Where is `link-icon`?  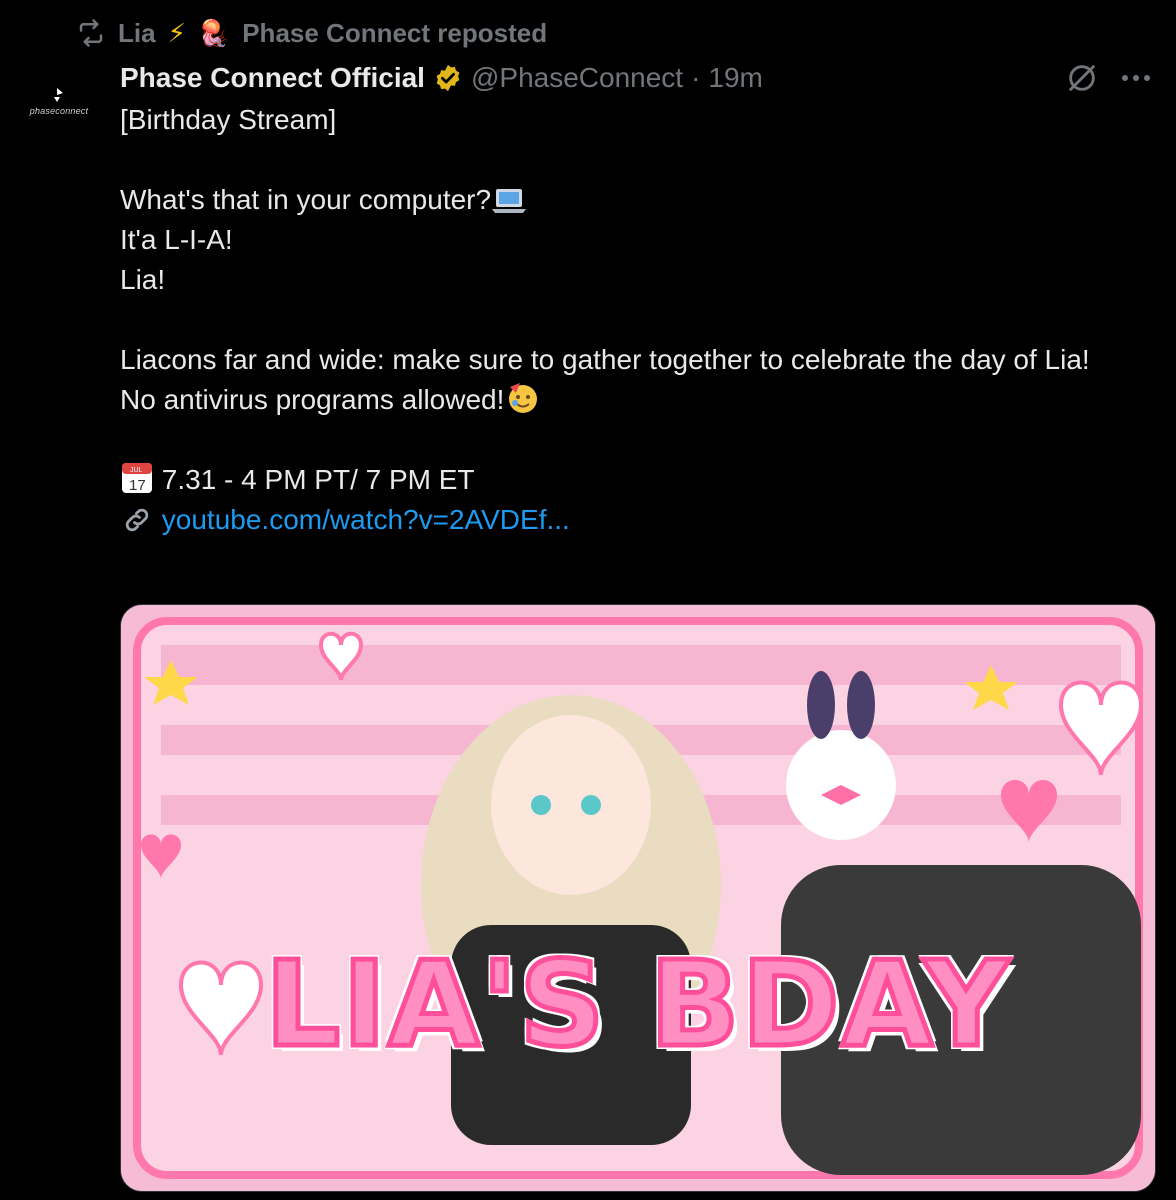
link-icon is located at coordinates (137, 525).